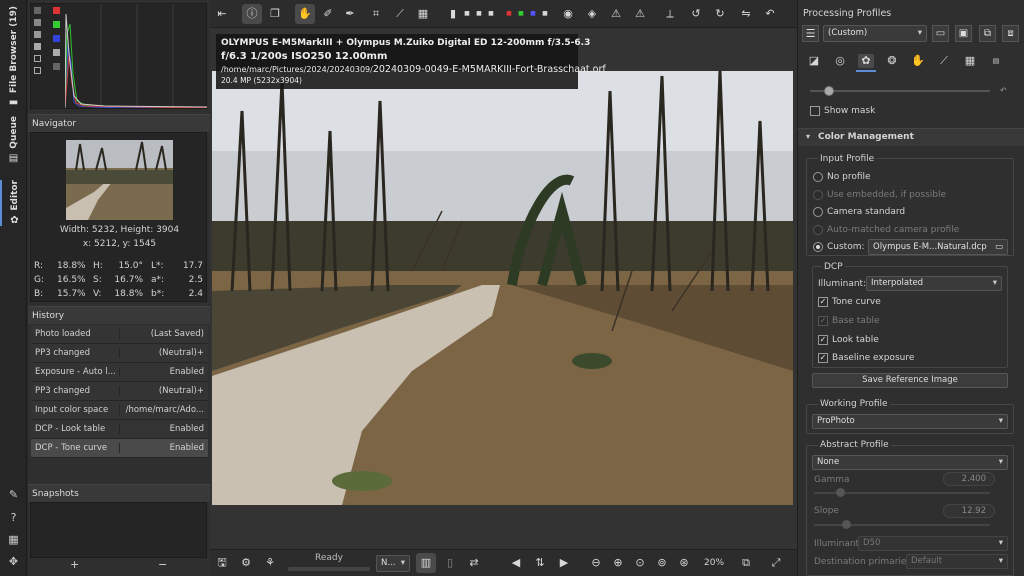  What do you see at coordinates (509, 14) in the screenshot?
I see `red-preview-icon: ■` at bounding box center [509, 14].